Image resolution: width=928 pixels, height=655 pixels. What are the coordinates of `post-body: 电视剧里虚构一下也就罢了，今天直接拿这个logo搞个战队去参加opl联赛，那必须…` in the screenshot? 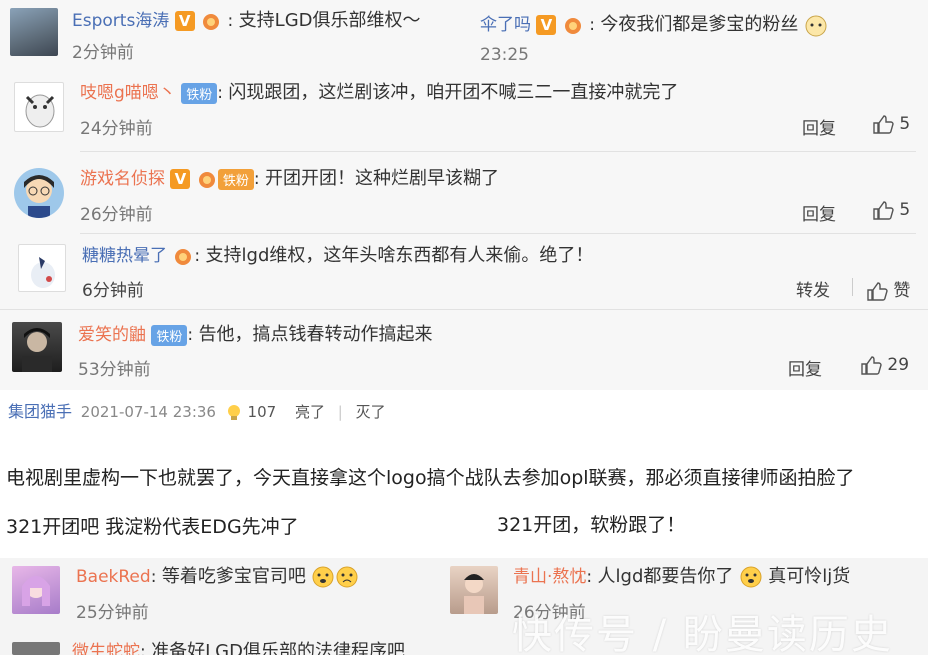 It's located at (430, 478).